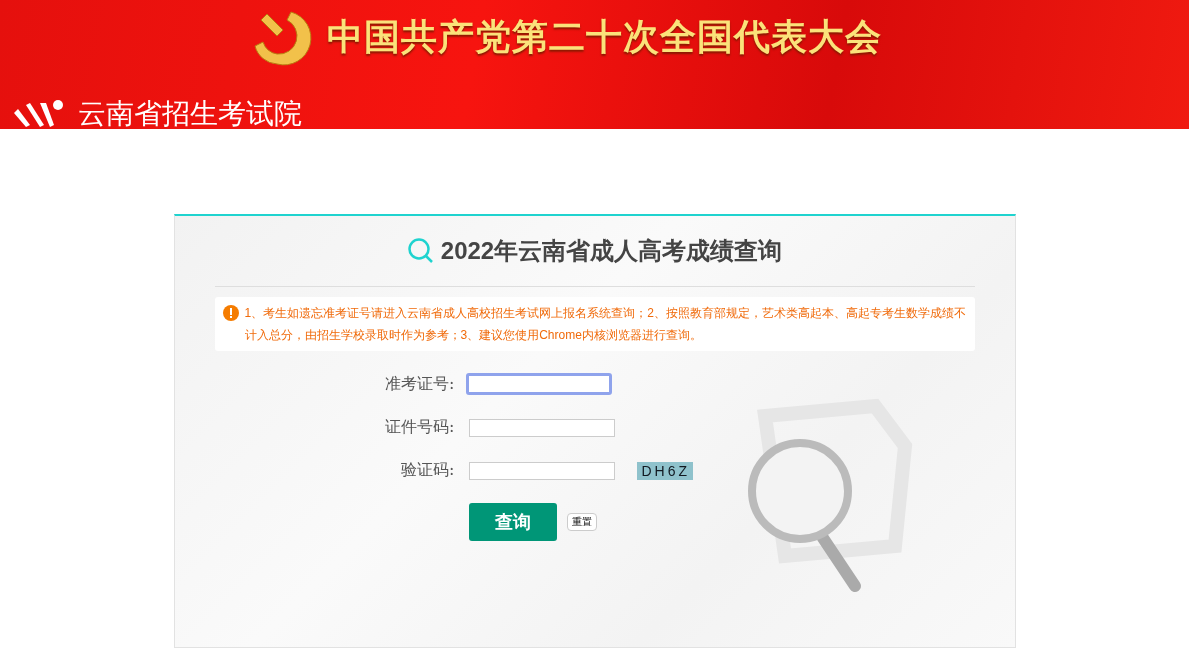 The image size is (1189, 653). Describe the element at coordinates (611, 251) in the screenshot. I see `page-title: 2022年云南省成人高考成绩查询` at that location.